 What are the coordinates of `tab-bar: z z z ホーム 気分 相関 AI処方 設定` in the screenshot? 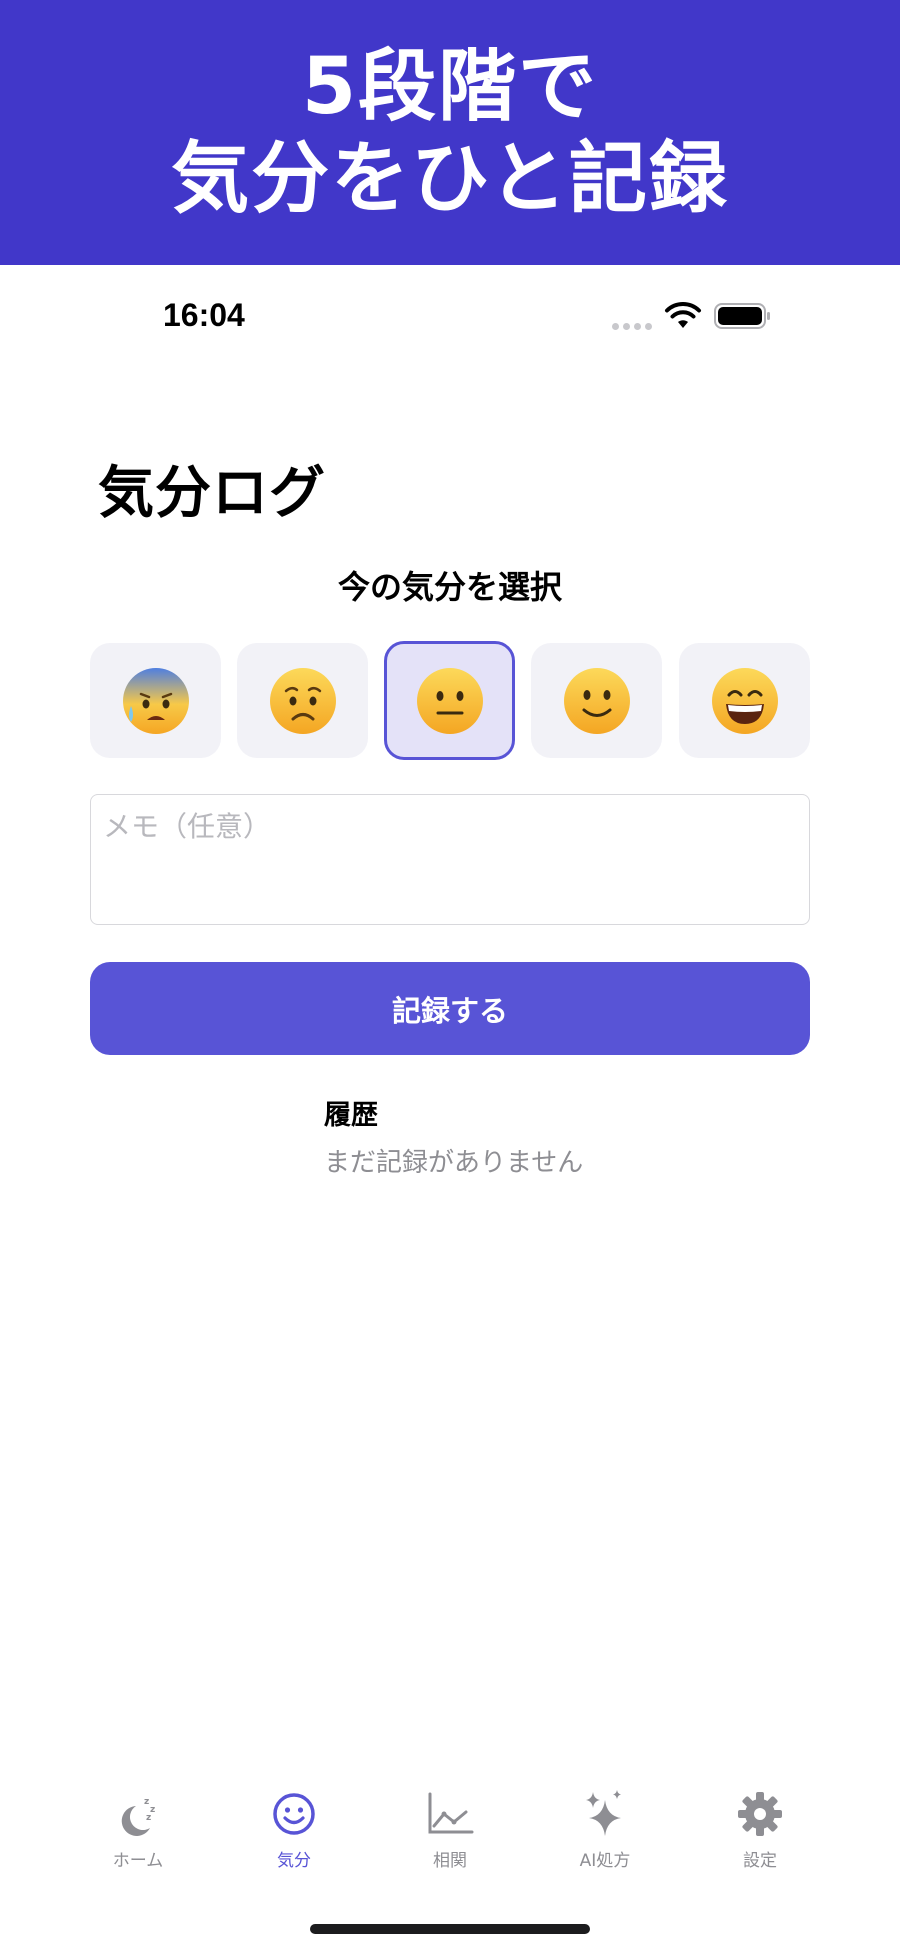 It's located at (450, 1845).